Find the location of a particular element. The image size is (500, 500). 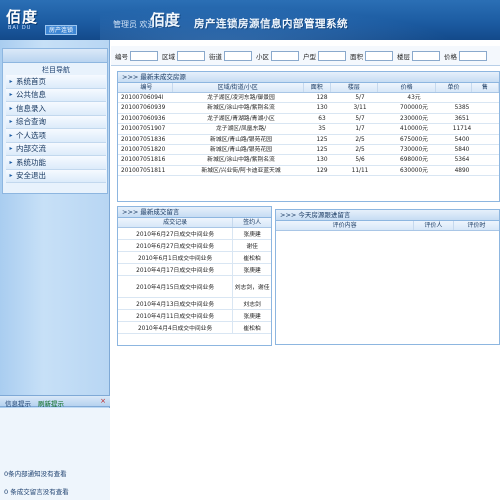

deal-signer: 谢佳 is located at coordinates (252, 247).